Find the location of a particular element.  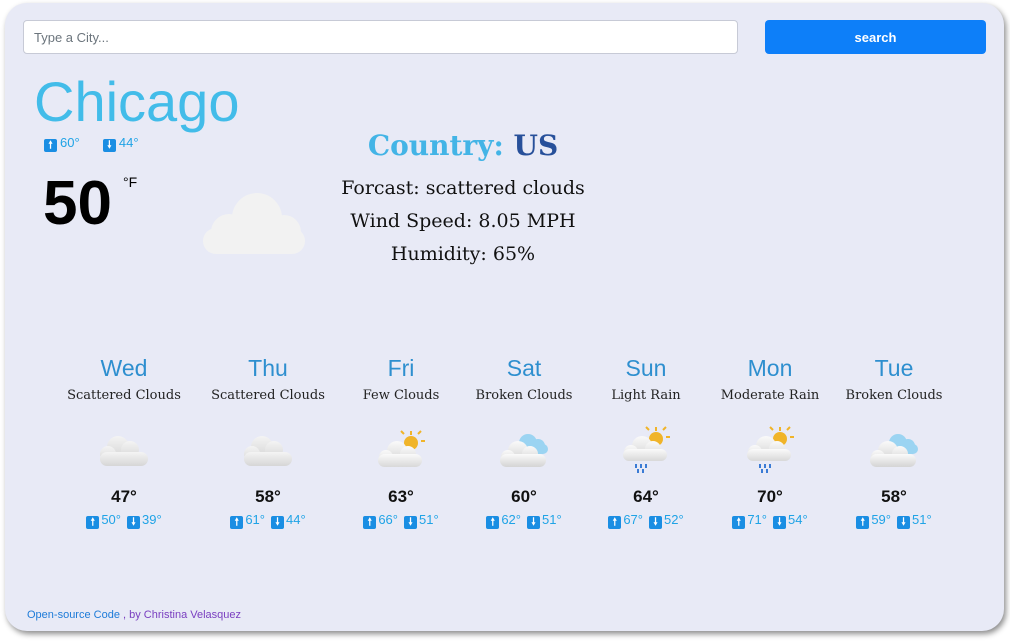

forecast-day: Sun Light Rain 64° 🠕 67° 🠗 52° is located at coordinates (646, 441).